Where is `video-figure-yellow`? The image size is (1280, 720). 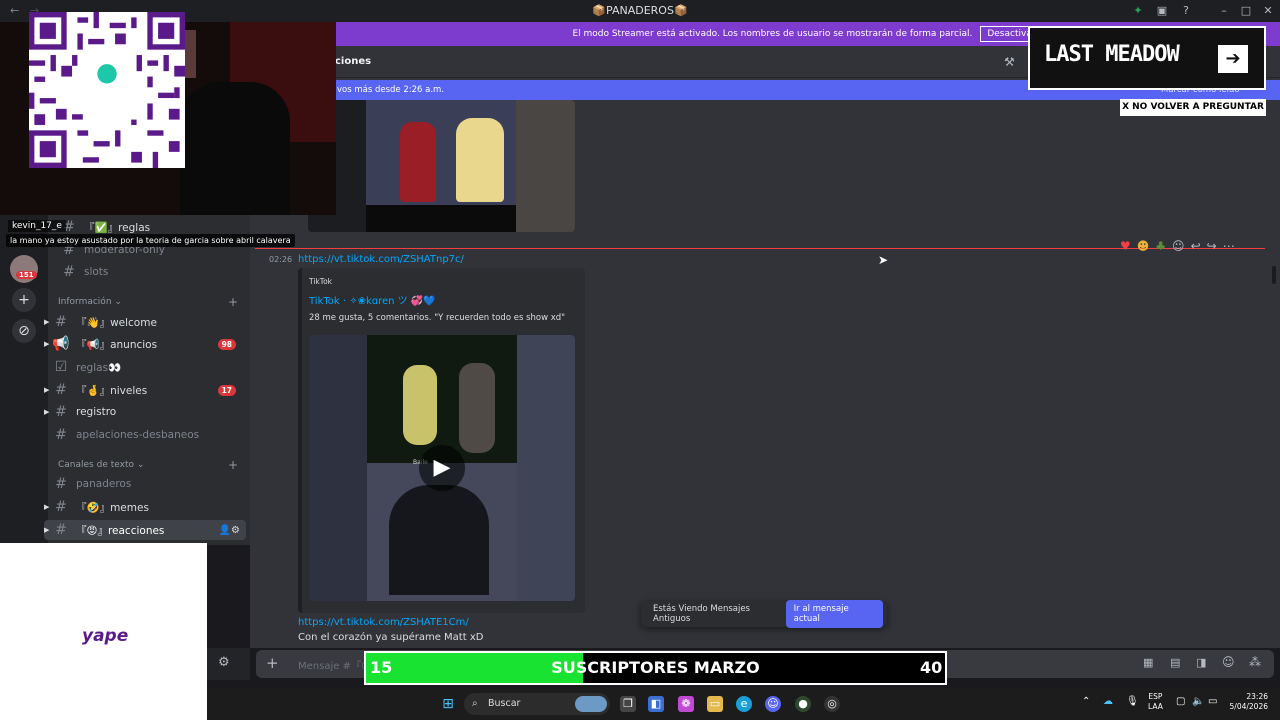
video-figure-yellow is located at coordinates (480, 160).